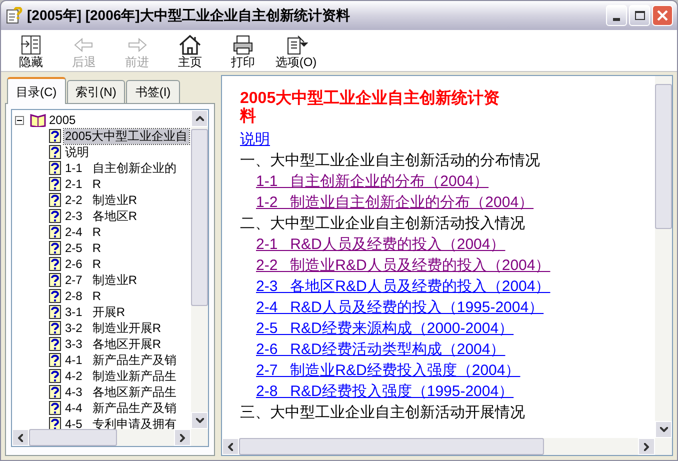 This screenshot has width=678, height=461. What do you see at coordinates (370, 108) in the screenshot?
I see `page-title: 2005大中型工业企业自主创新统计资料` at bounding box center [370, 108].